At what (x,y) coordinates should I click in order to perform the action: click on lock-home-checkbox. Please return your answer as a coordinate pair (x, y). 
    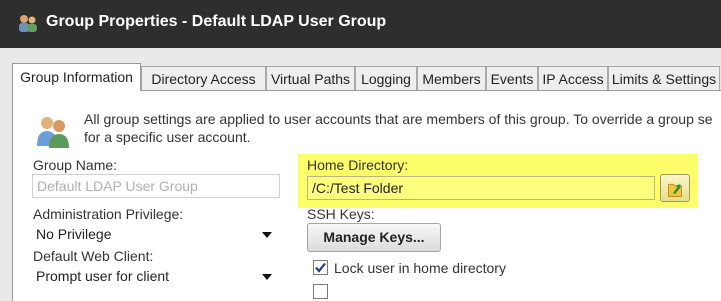
    Looking at the image, I should click on (320, 267).